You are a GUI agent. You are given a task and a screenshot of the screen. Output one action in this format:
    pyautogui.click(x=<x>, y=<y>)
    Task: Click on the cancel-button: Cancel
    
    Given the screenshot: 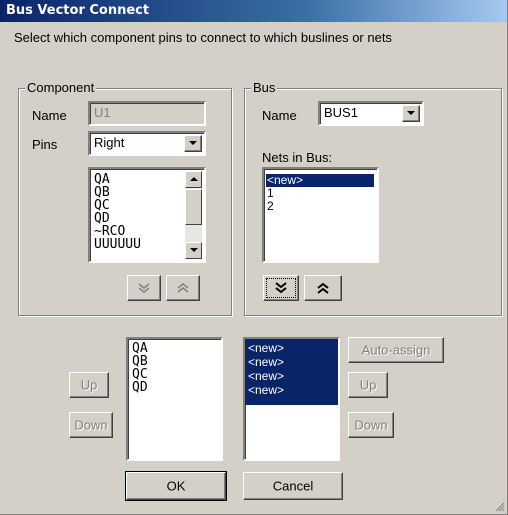 What is the action you would take?
    pyautogui.click(x=293, y=486)
    